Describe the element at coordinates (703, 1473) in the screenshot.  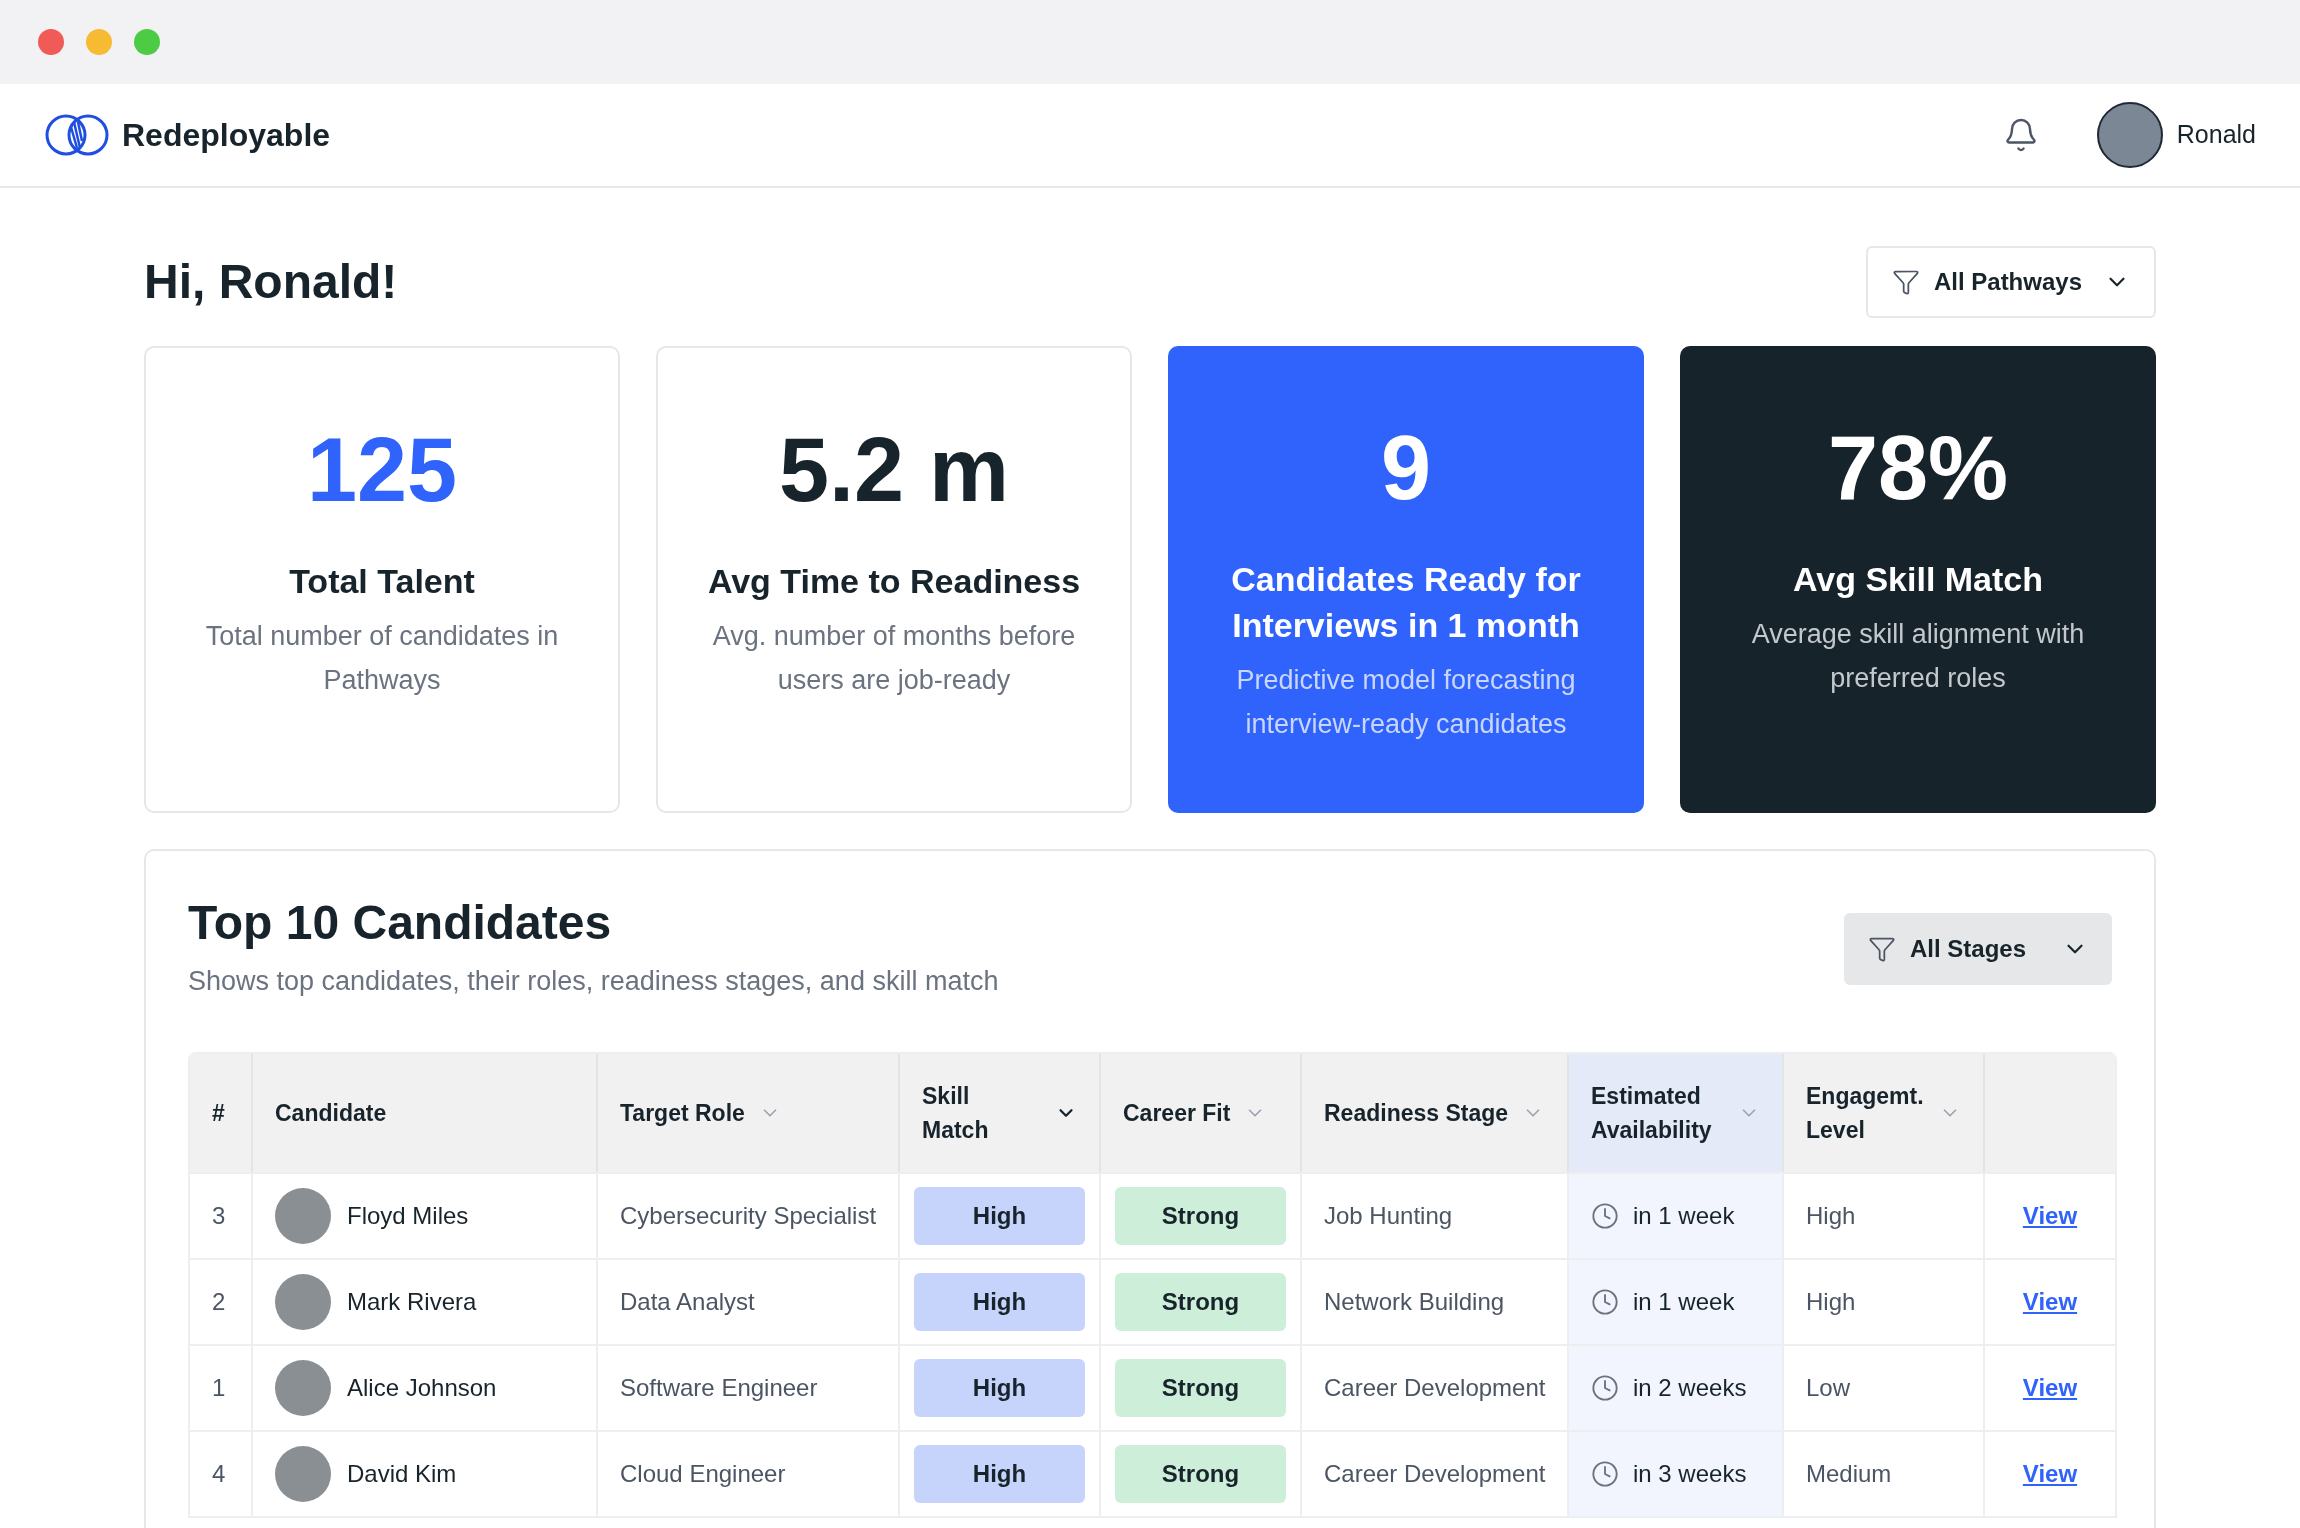
I see `target-role: Cloud Engineer` at that location.